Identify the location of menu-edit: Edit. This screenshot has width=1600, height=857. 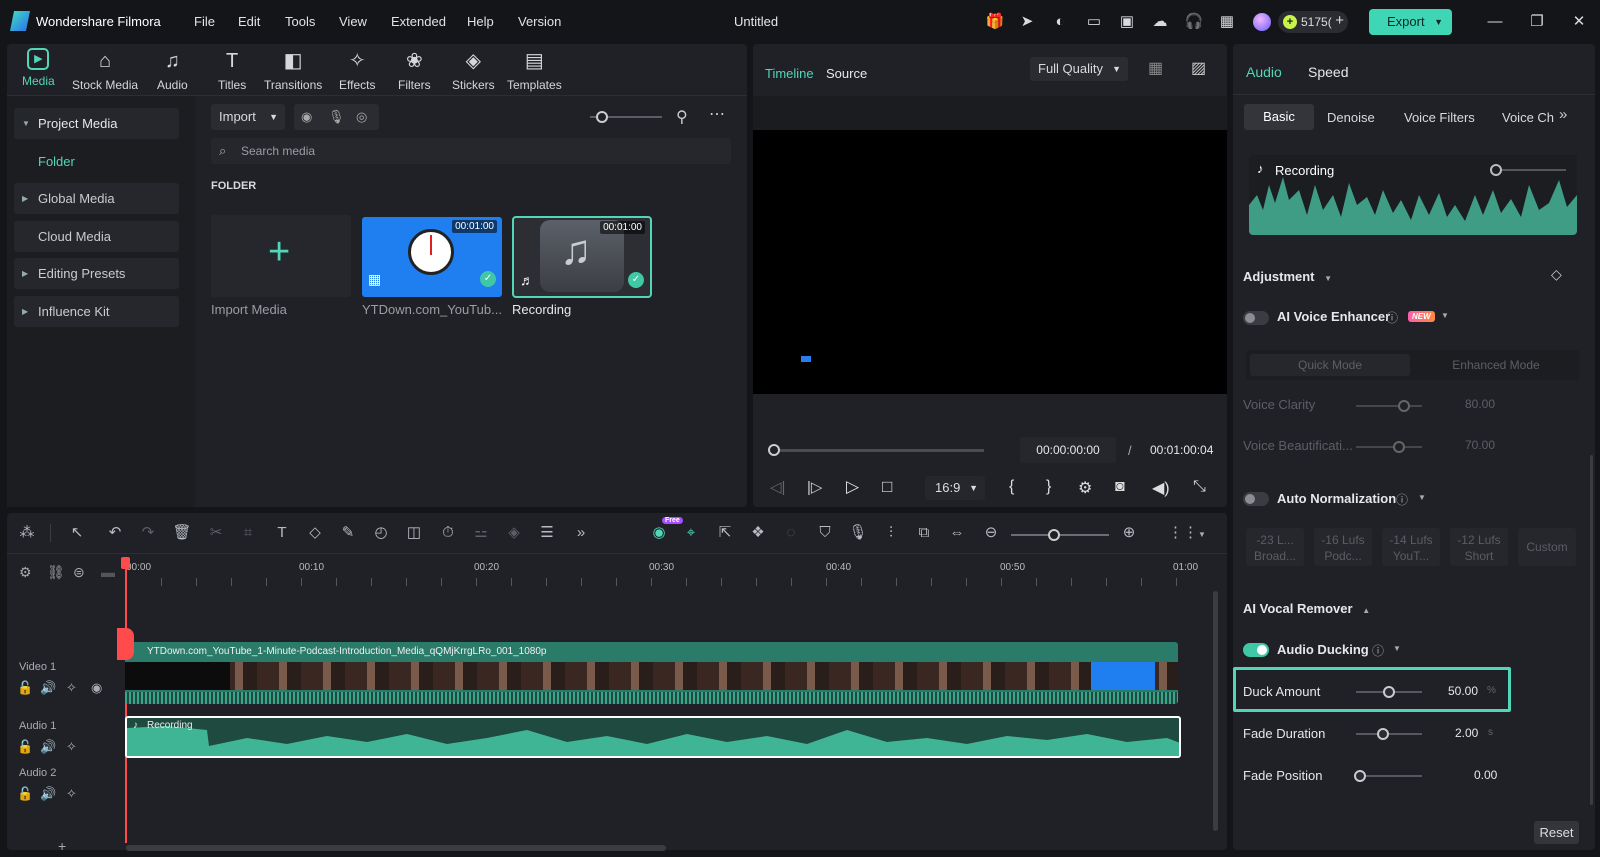
(249, 21).